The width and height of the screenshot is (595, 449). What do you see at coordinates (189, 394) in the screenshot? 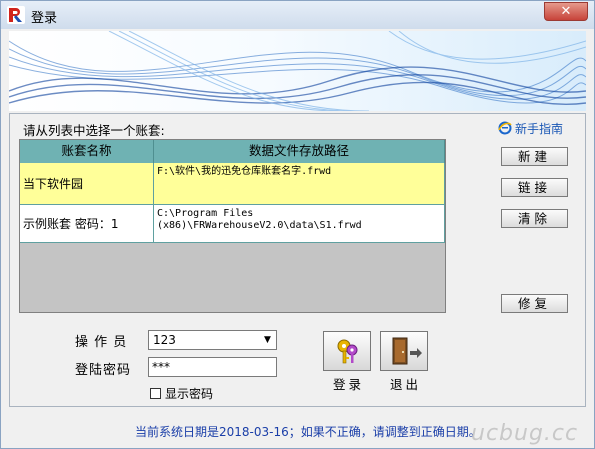
I see `show-password-label: 显示密码` at bounding box center [189, 394].